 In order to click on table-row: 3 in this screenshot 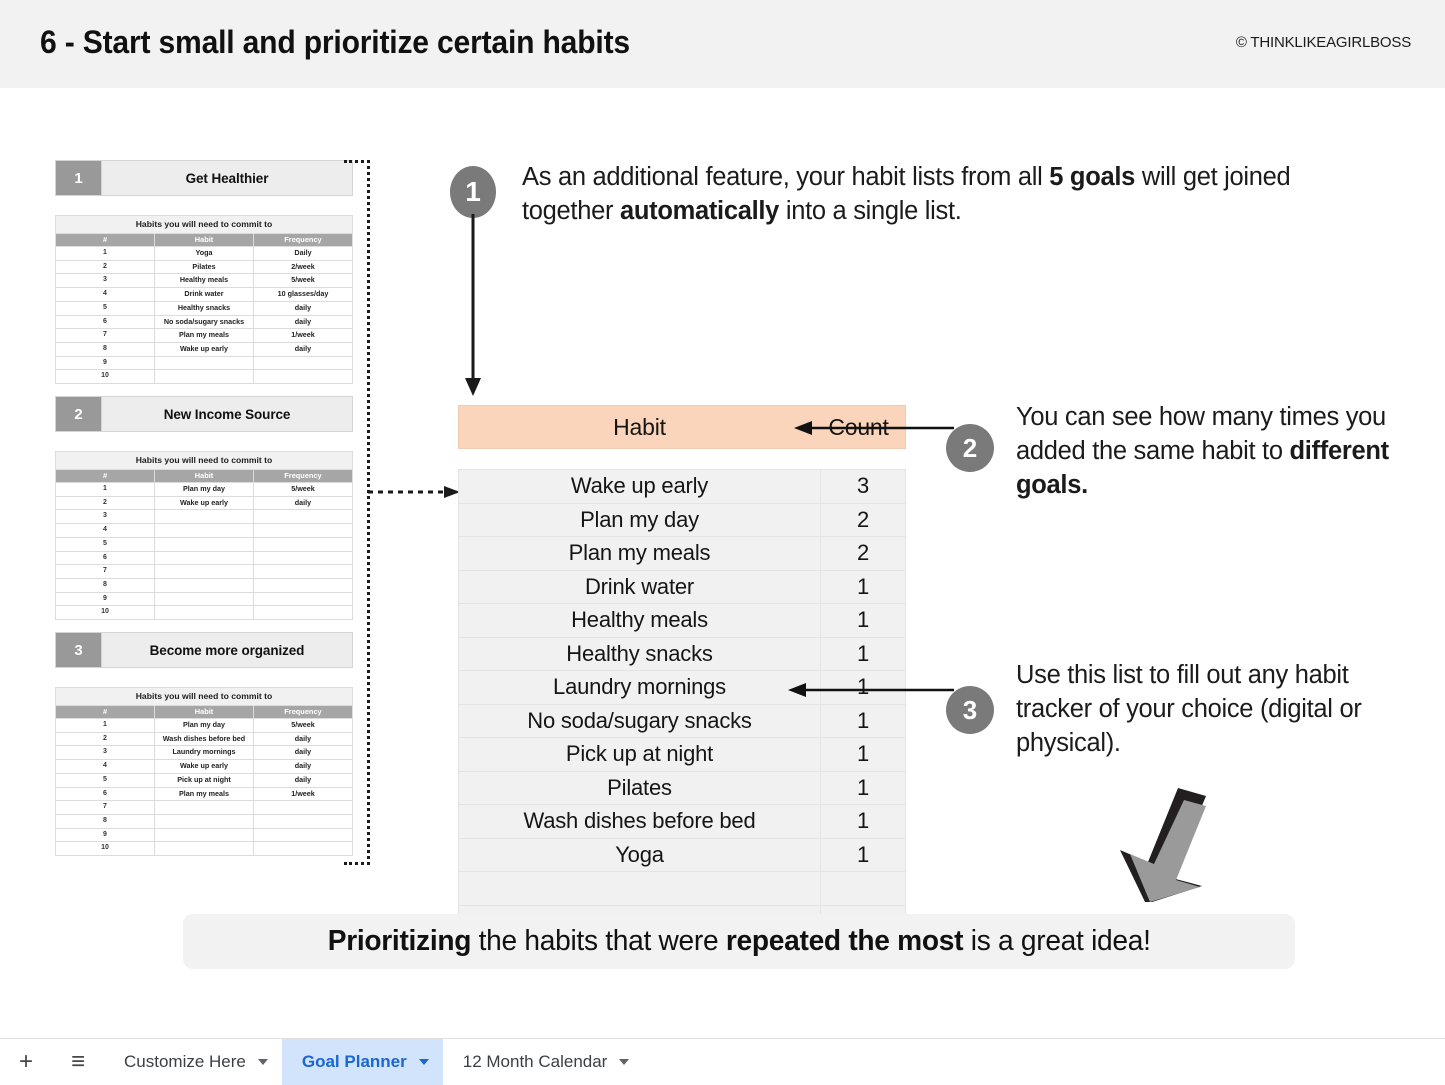, I will do `click(204, 517)`.